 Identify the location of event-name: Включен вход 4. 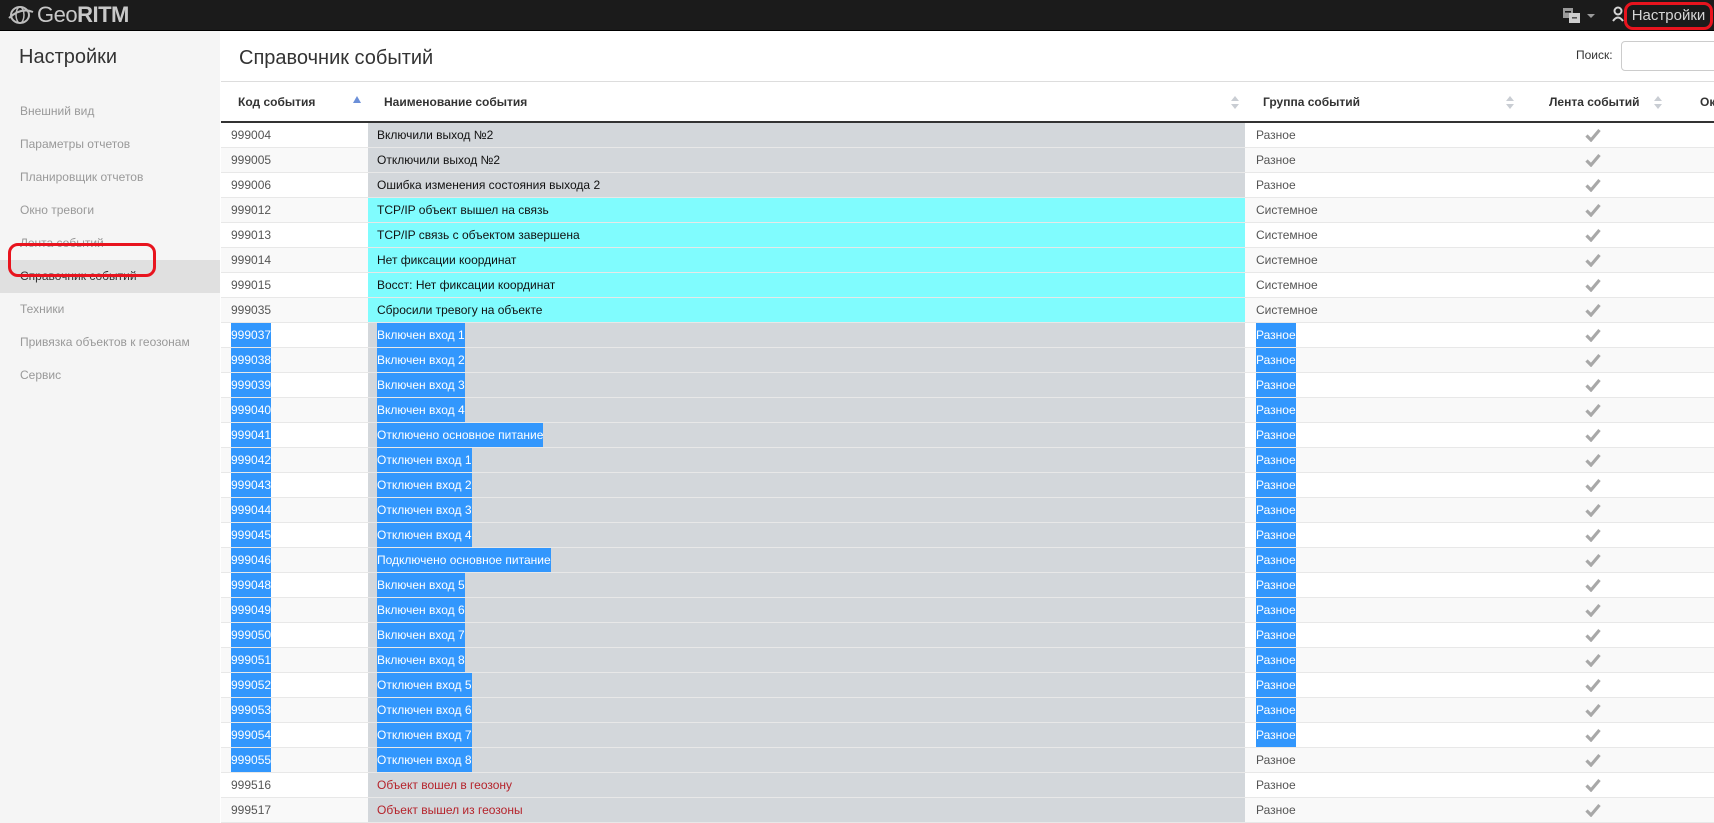
(421, 410).